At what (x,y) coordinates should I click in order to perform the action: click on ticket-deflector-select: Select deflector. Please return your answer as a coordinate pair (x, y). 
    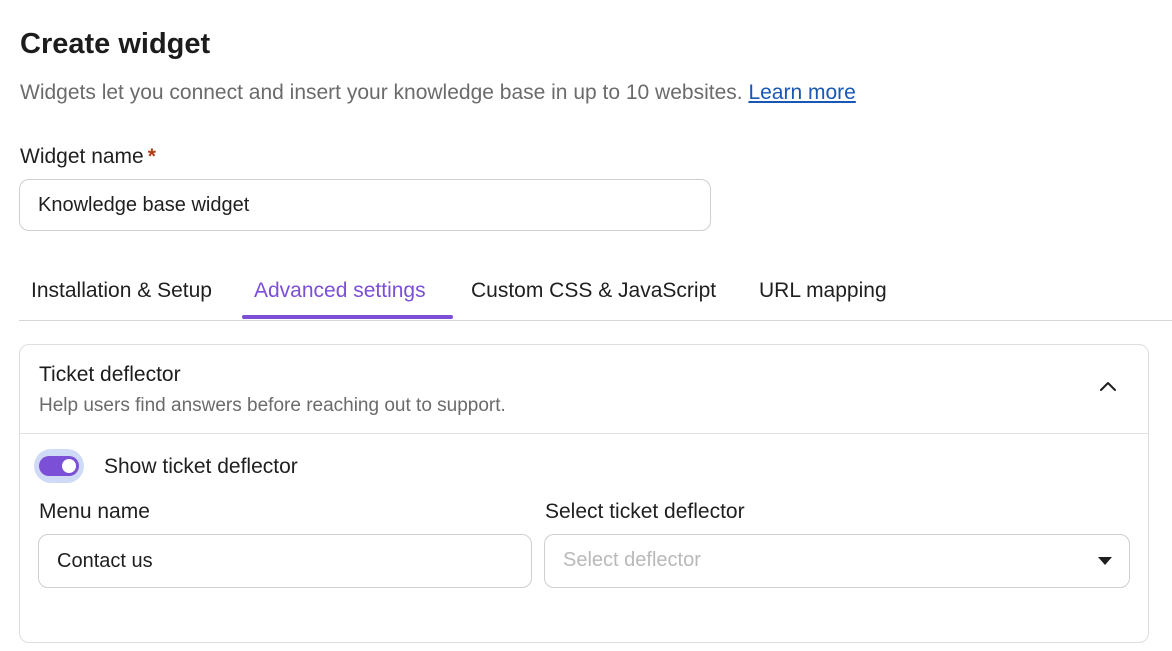
    Looking at the image, I should click on (837, 561).